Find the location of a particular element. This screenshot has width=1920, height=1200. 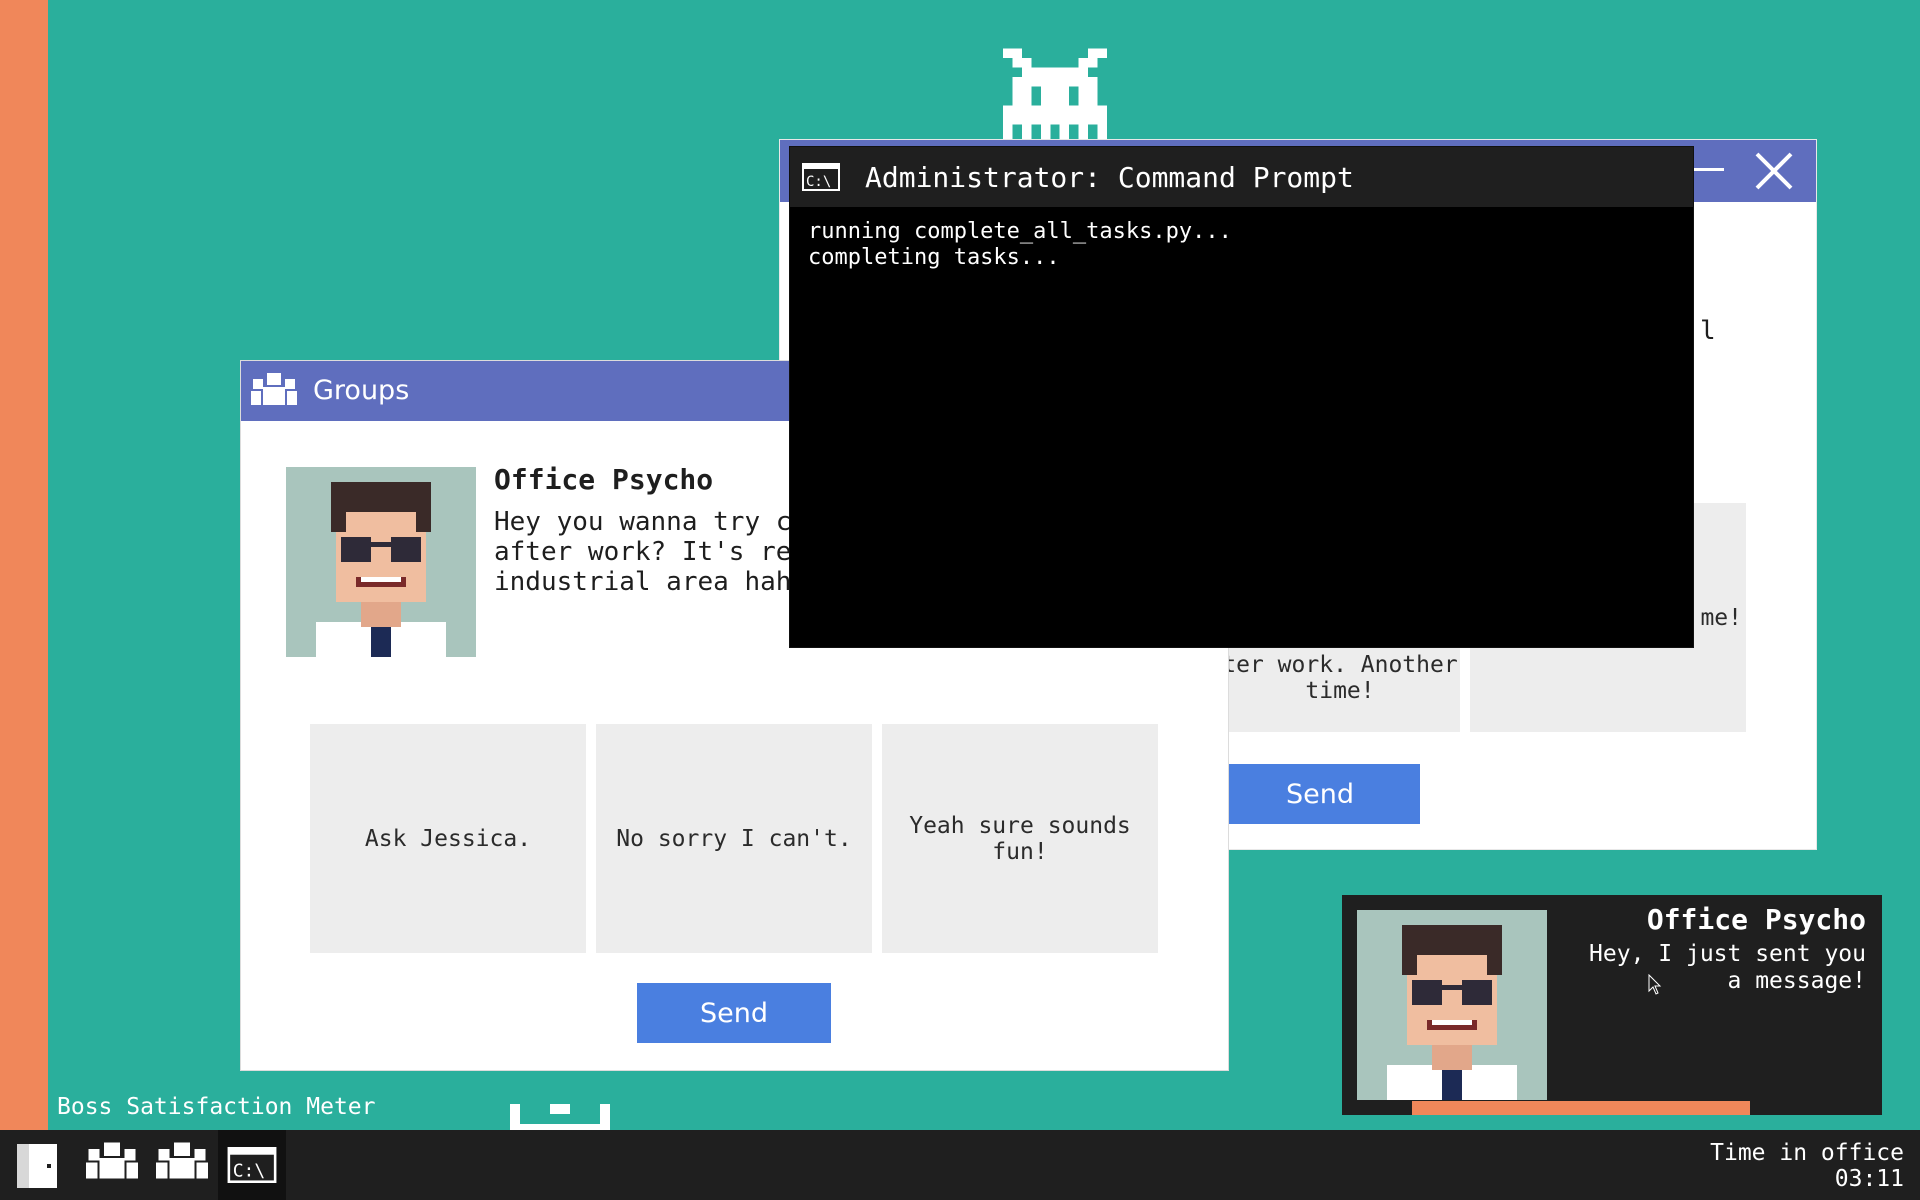

close-icon is located at coordinates (1774, 171).